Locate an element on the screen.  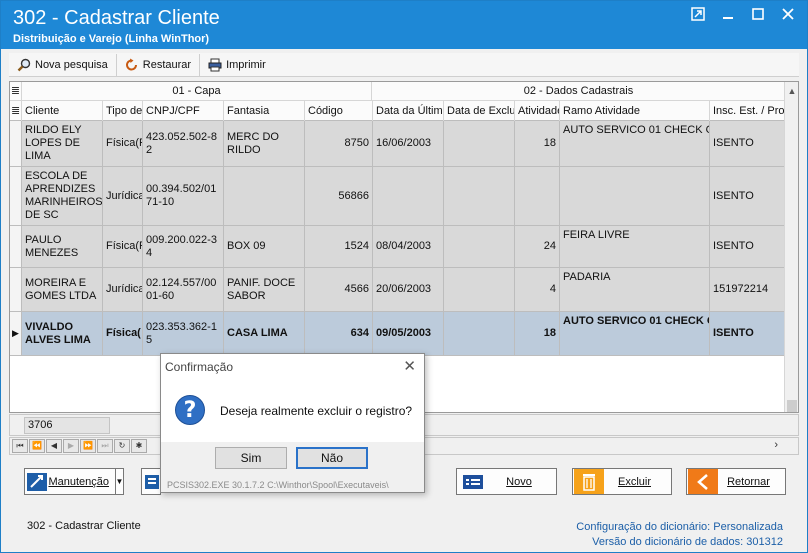
search-icon is located at coordinates (24, 65).